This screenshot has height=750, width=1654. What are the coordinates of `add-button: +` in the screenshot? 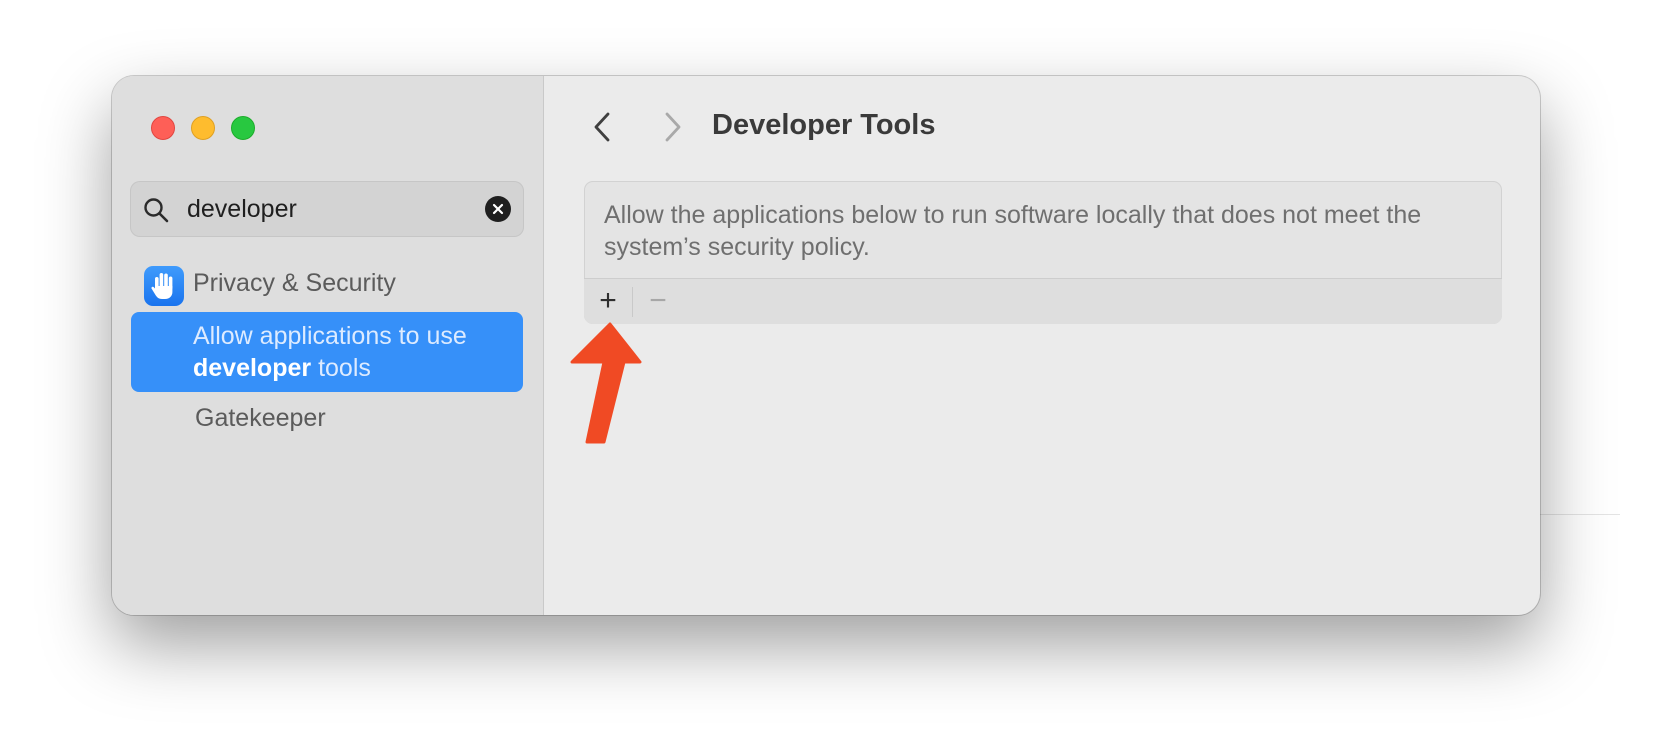 It's located at (608, 301).